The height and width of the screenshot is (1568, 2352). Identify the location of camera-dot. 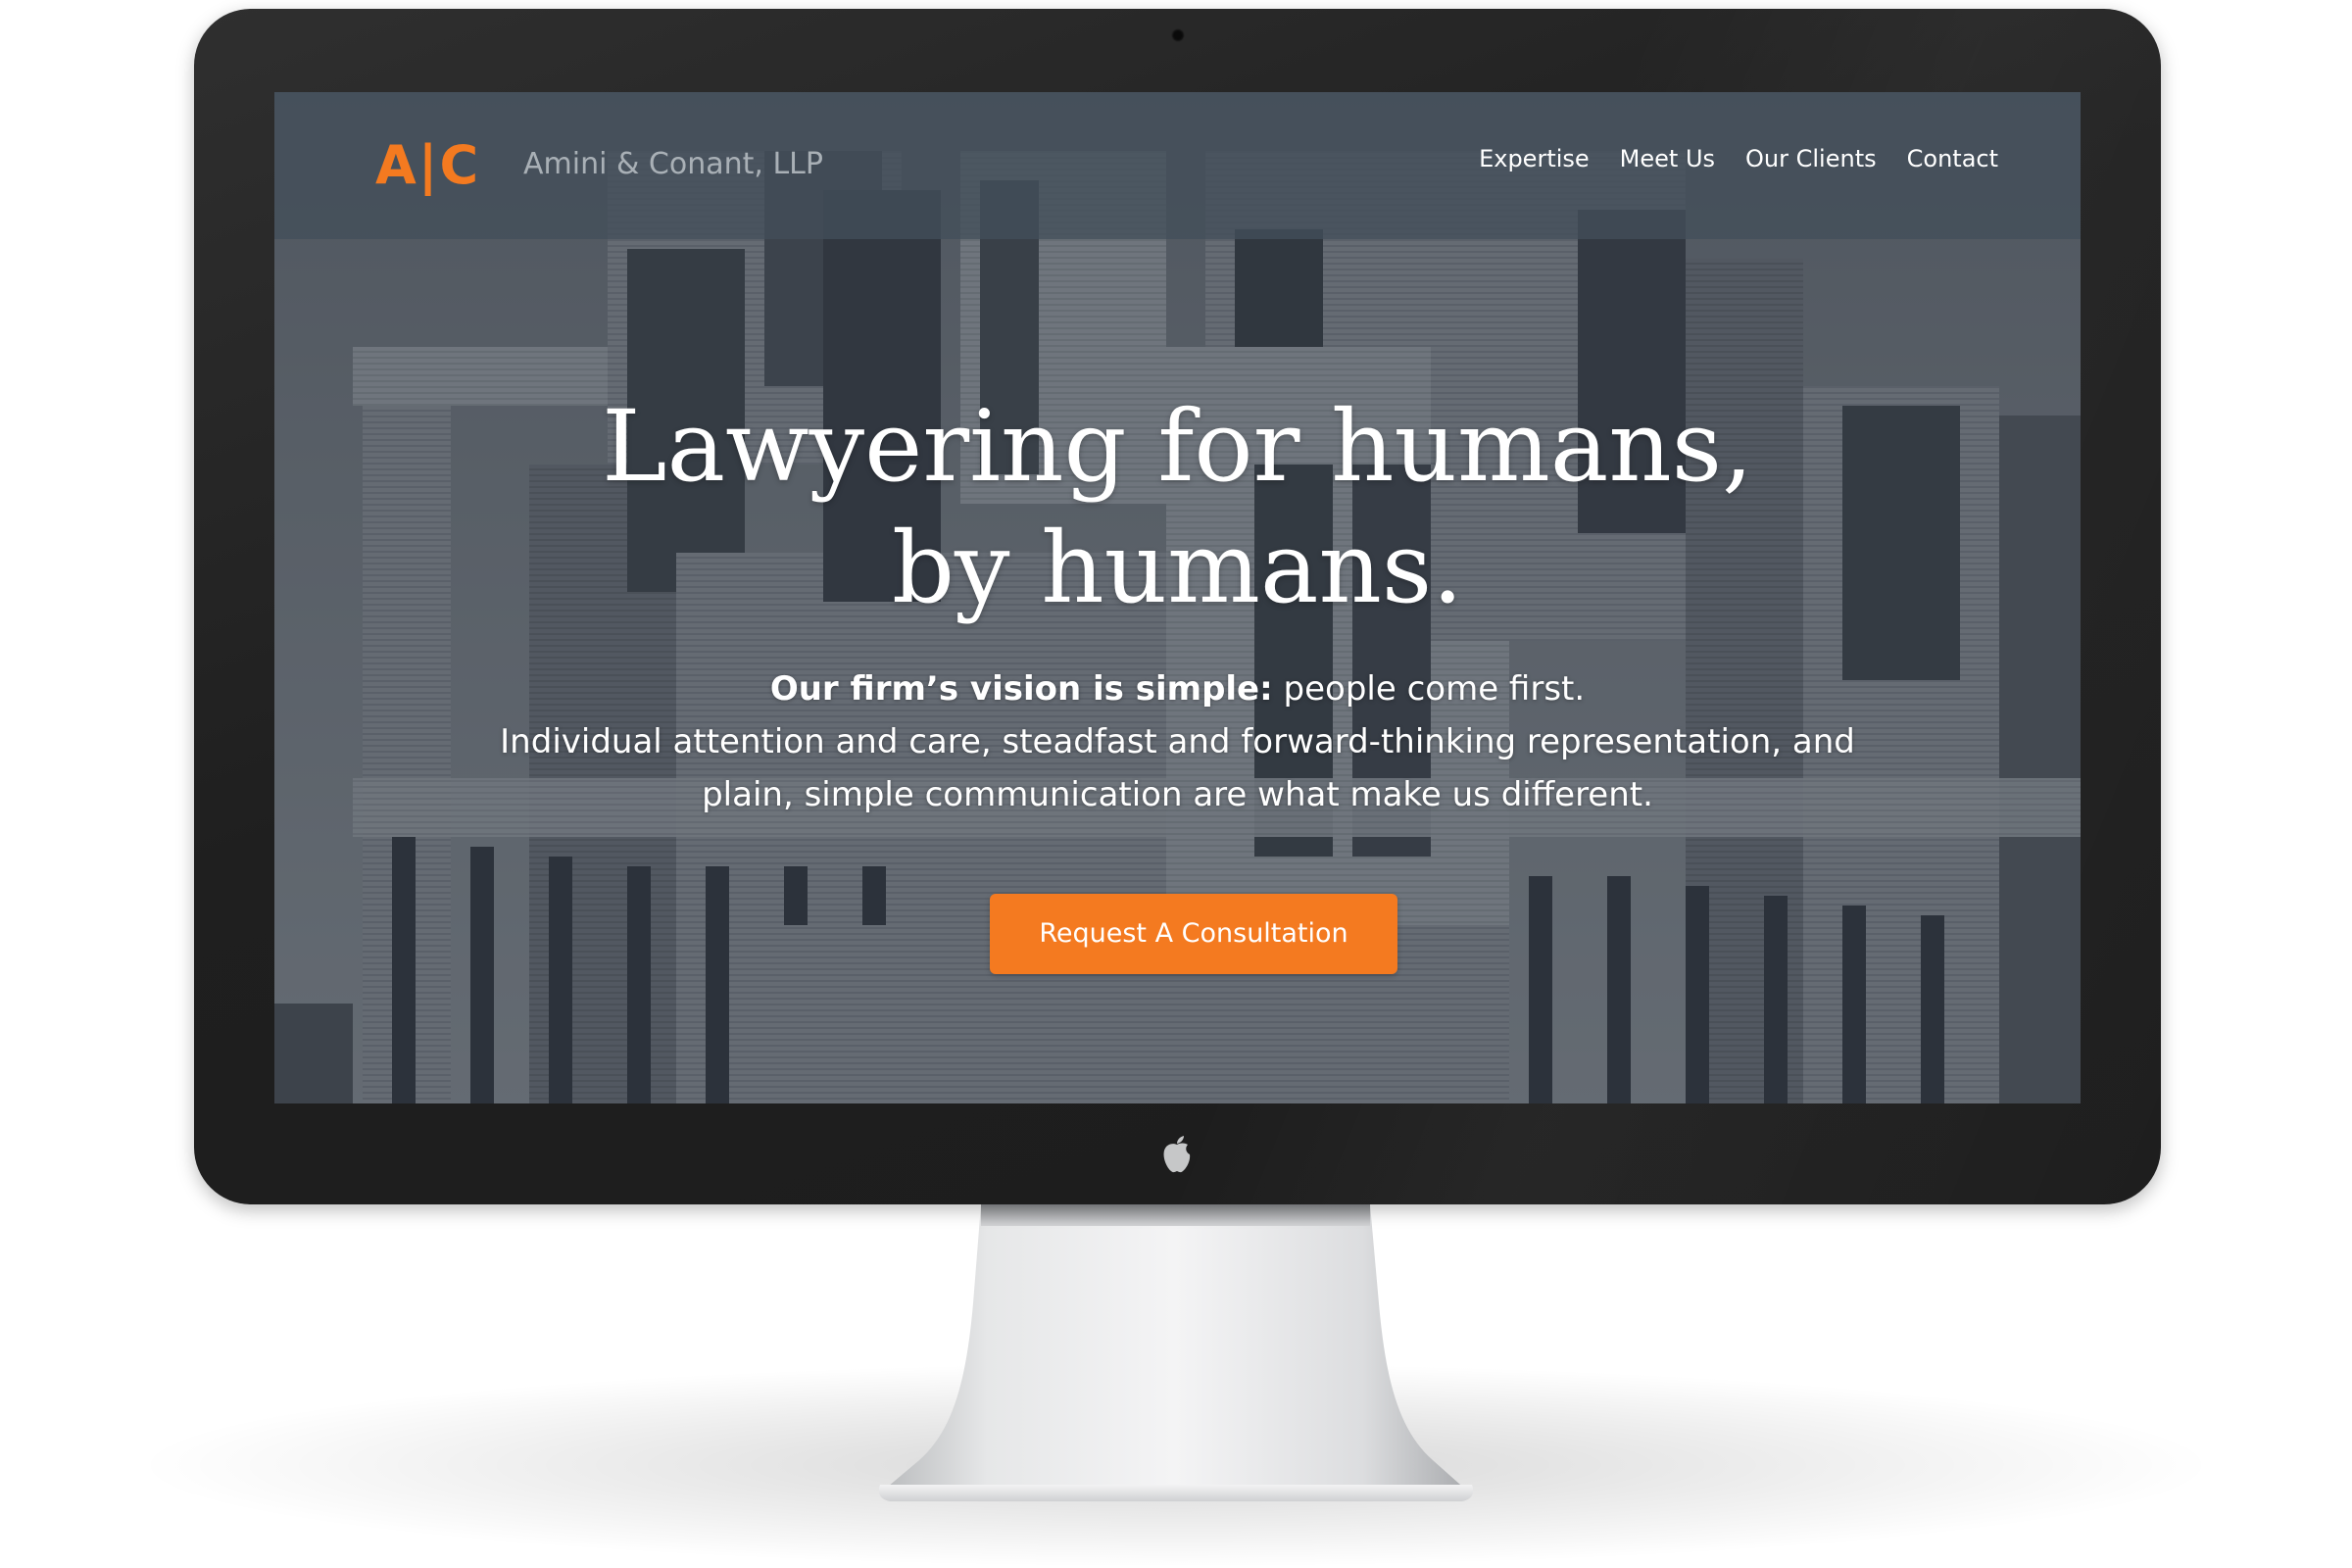
(1178, 35).